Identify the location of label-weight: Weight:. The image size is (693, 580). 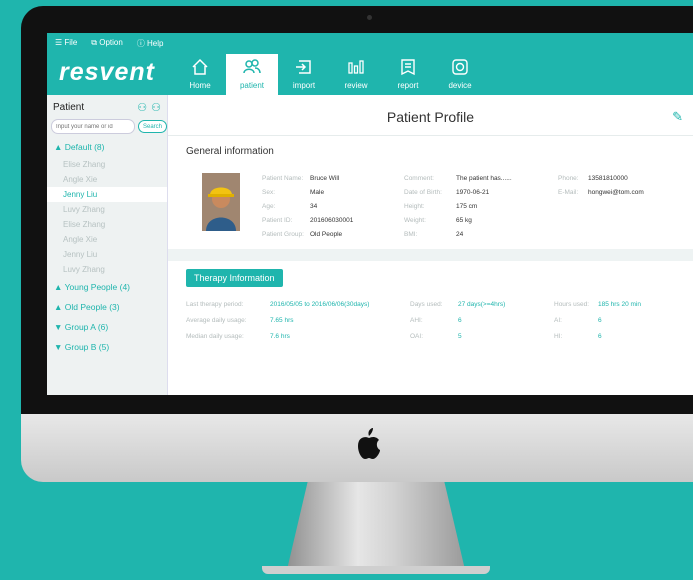
(415, 220).